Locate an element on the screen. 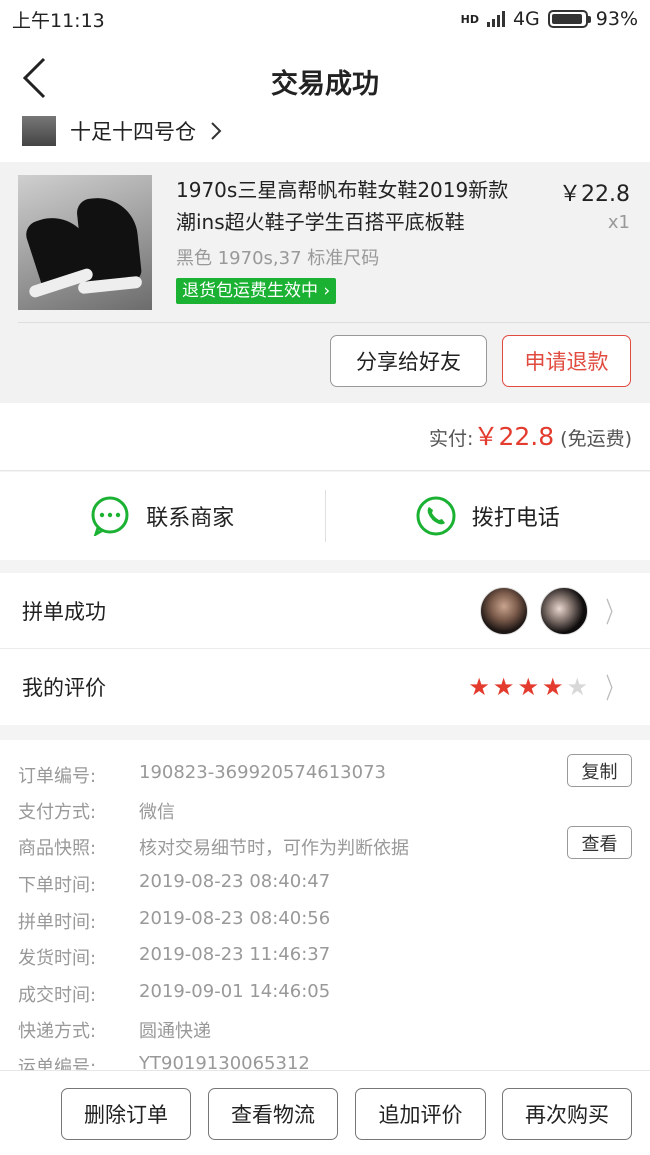 Image resolution: width=650 pixels, height=1155 pixels. product-spec: 黑色 1970s,37 标准尺码 is located at coordinates (278, 258).